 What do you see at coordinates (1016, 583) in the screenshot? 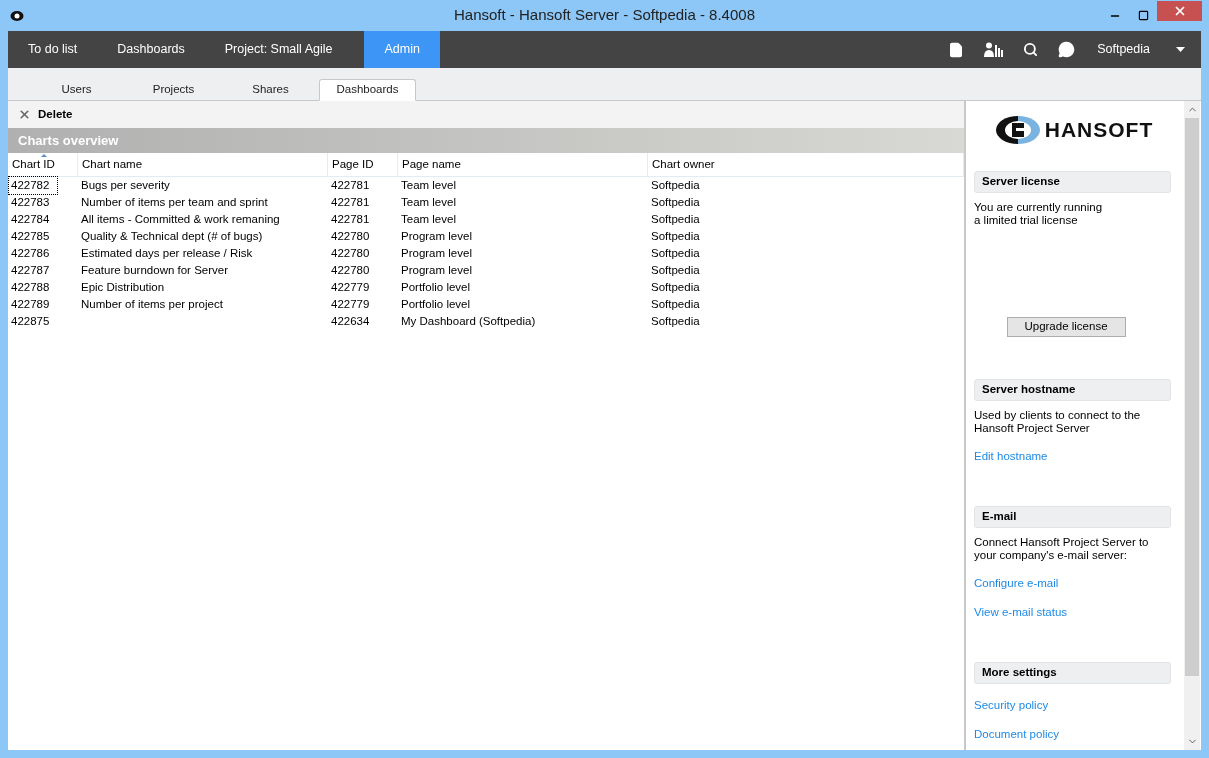
I see `settings-link: Configure e-mail` at bounding box center [1016, 583].